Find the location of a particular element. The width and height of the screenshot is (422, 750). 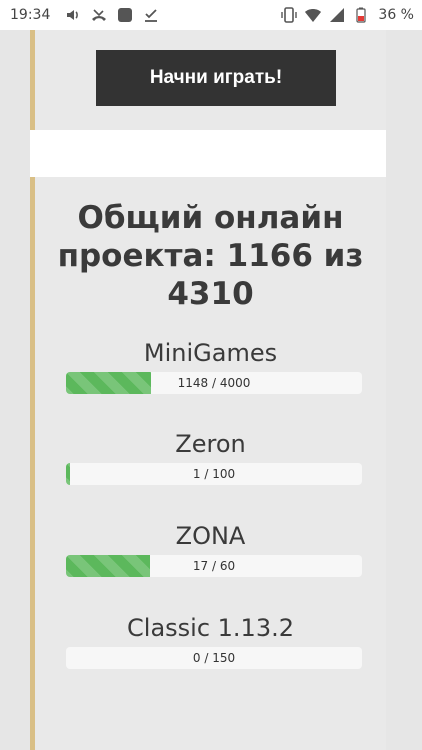

progress-label: 1 / 100 is located at coordinates (214, 474).